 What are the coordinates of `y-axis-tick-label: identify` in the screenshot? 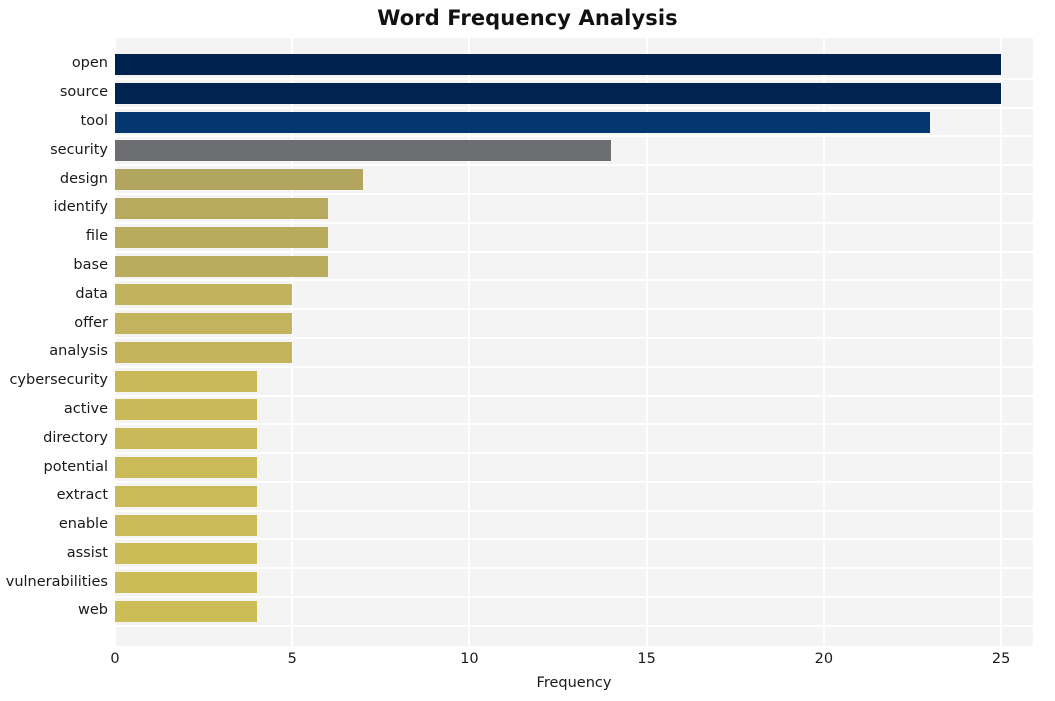 It's located at (81, 207).